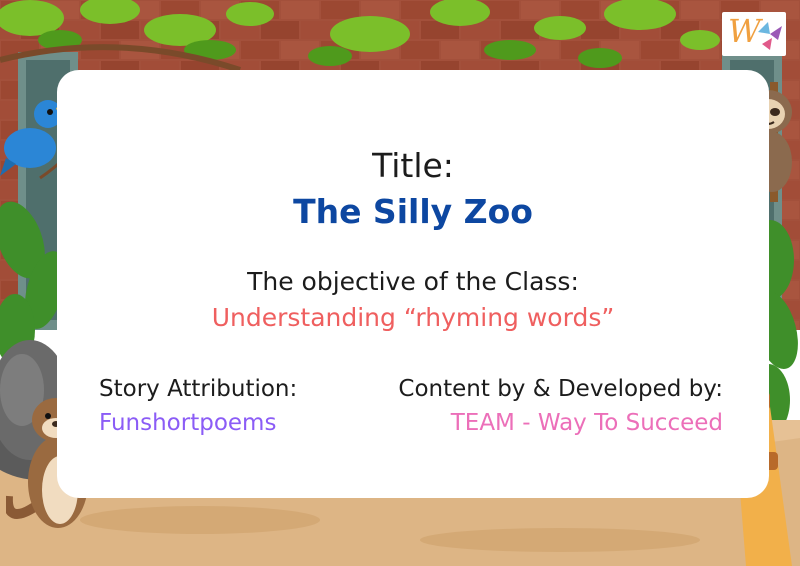 Image resolution: width=800 pixels, height=566 pixels. I want to click on title-label: Title:, so click(413, 165).